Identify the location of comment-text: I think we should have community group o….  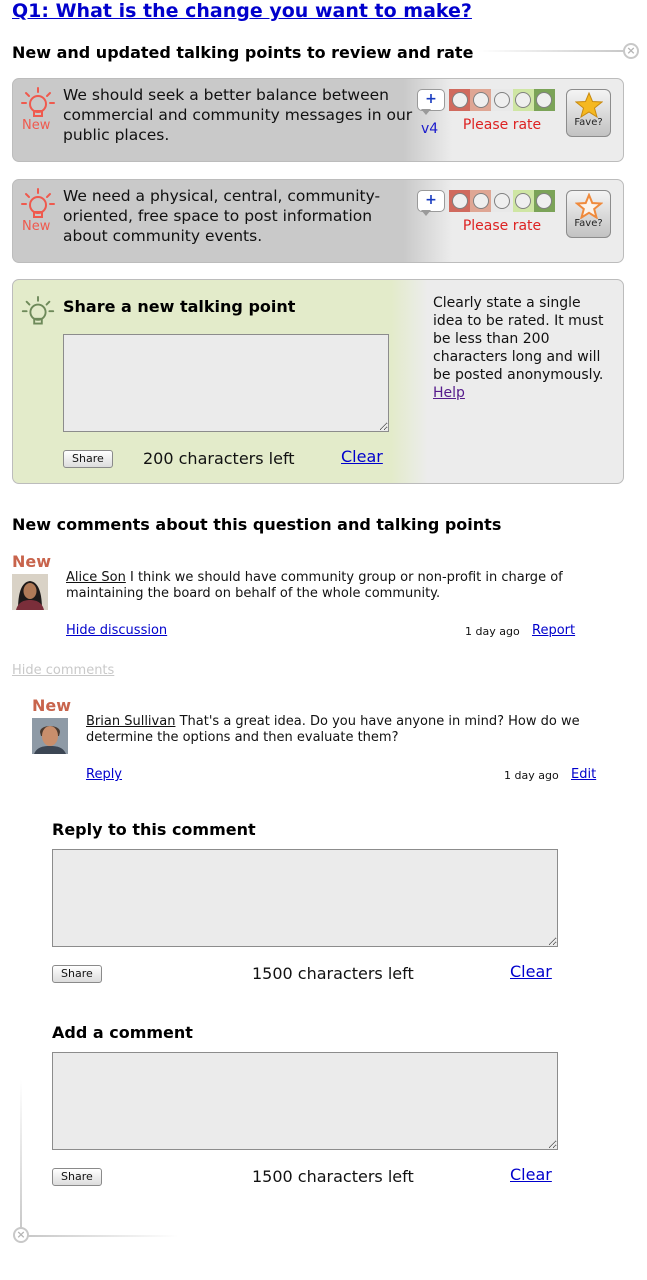
(314, 585).